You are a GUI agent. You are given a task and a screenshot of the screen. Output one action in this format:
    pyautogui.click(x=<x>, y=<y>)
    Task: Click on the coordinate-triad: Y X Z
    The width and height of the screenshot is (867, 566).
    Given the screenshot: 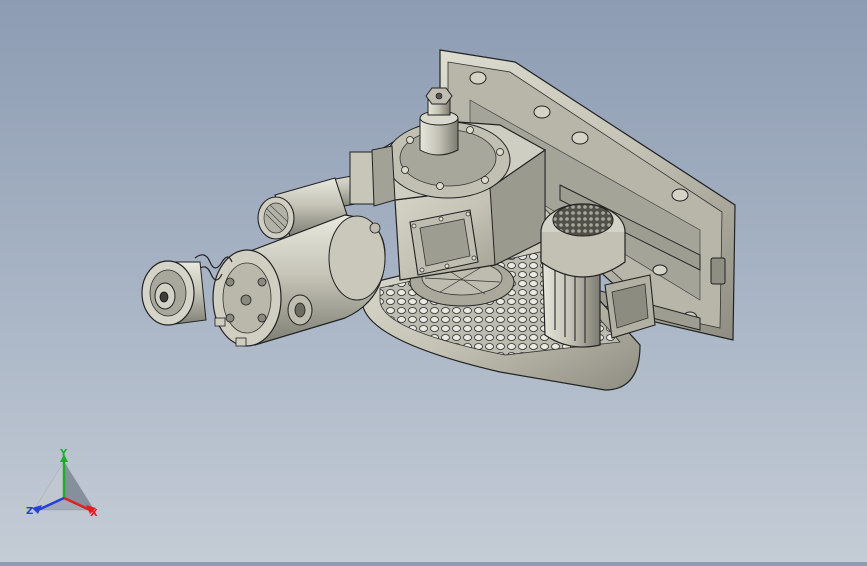 What is the action you would take?
    pyautogui.click(x=62, y=483)
    